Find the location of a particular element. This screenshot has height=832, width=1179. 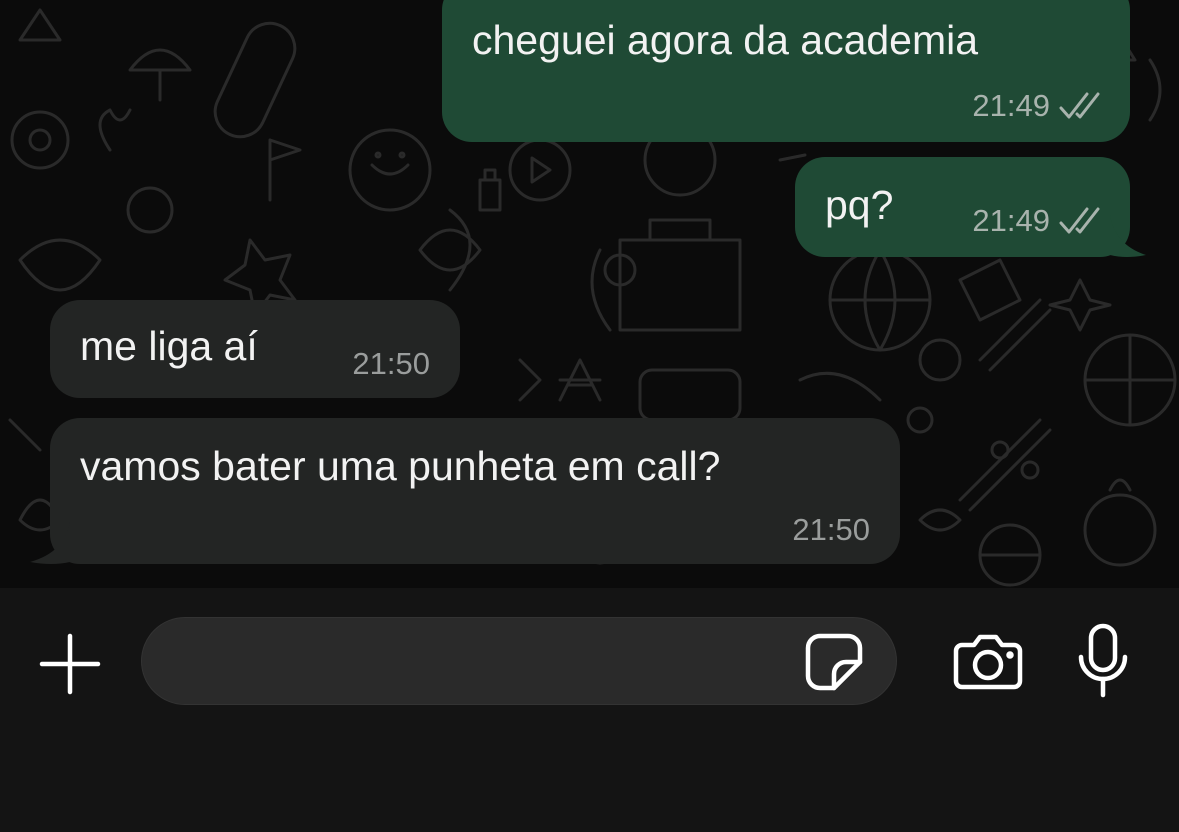

sticker-icon is located at coordinates (834, 662).